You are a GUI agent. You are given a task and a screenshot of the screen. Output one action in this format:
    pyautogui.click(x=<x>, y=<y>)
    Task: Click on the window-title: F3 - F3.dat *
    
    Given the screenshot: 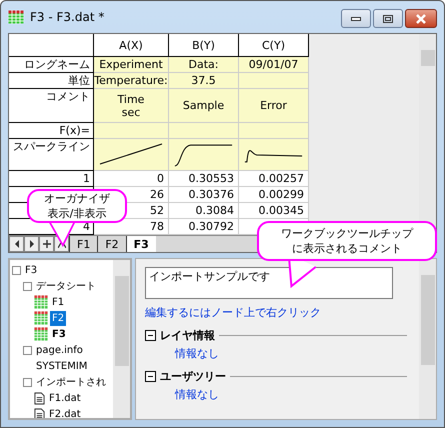 What is the action you would take?
    pyautogui.click(x=68, y=17)
    